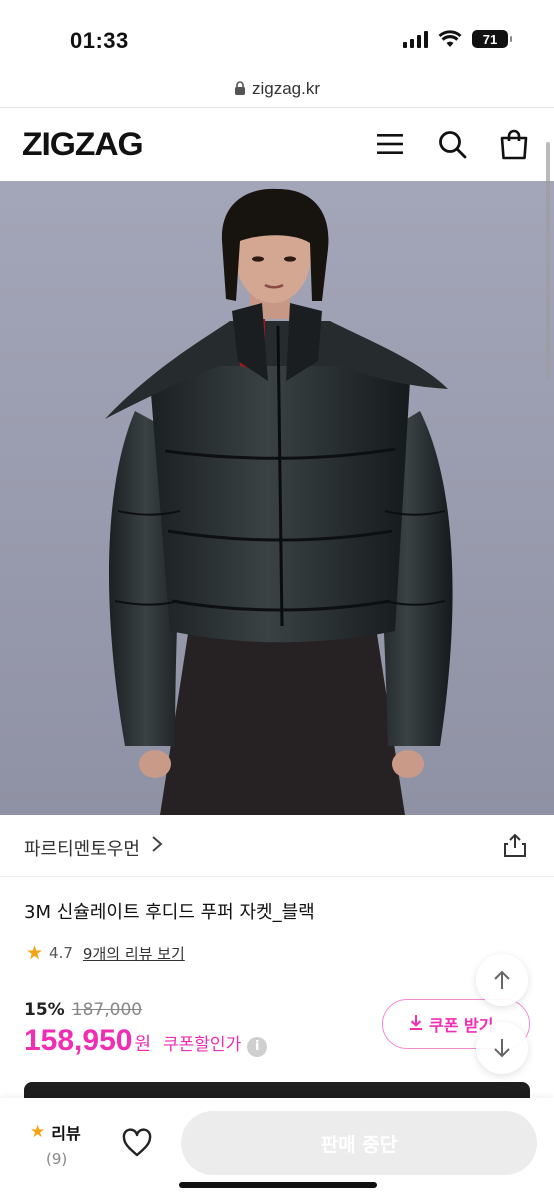  I want to click on arrow-down-icon, so click(502, 1048).